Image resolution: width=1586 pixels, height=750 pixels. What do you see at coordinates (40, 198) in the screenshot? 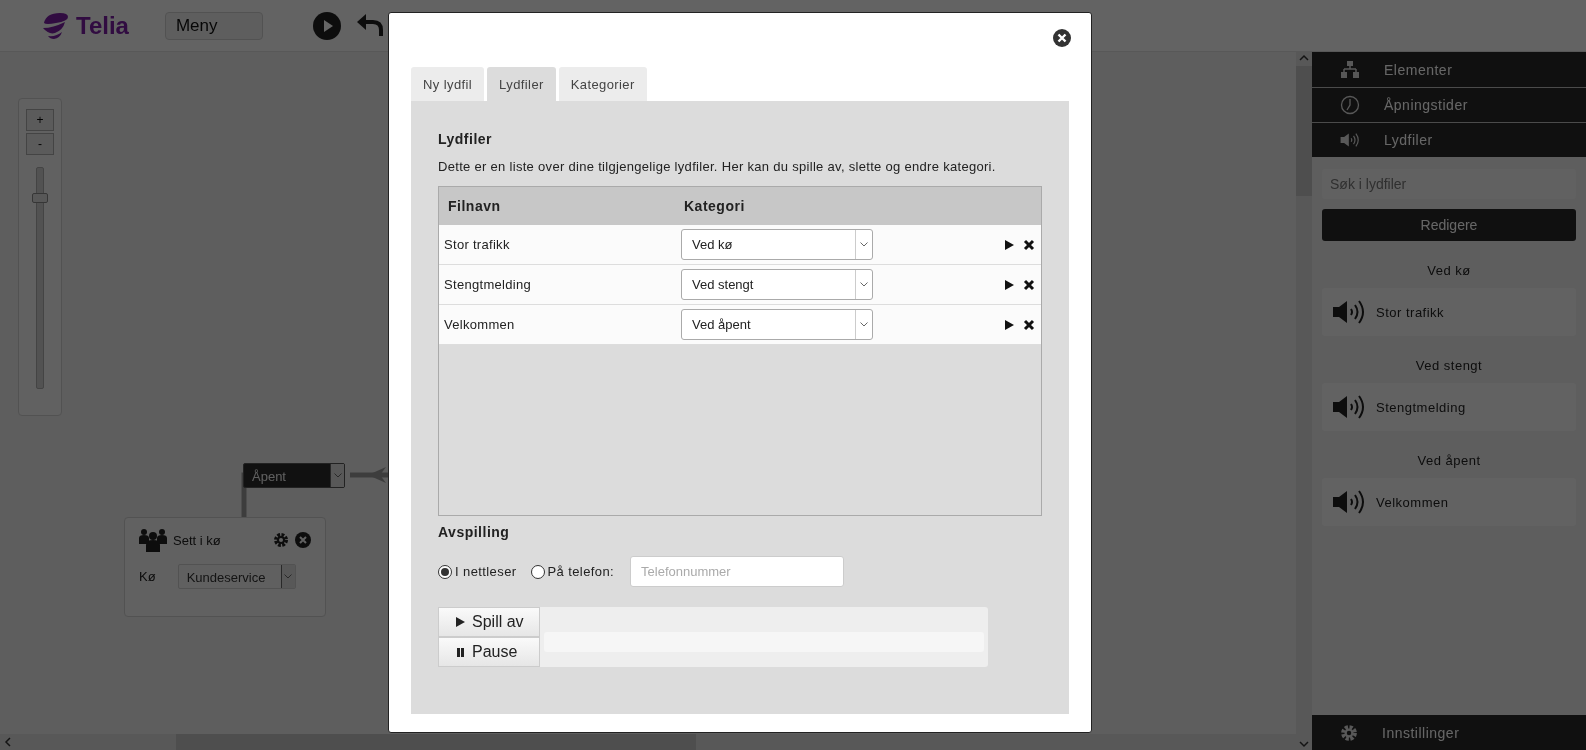
I see `zoom-thumb` at bounding box center [40, 198].